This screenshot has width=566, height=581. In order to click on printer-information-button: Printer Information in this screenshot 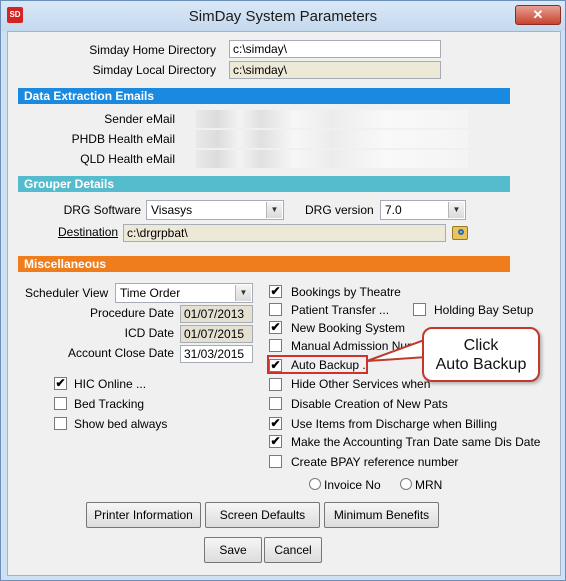, I will do `click(143, 515)`.